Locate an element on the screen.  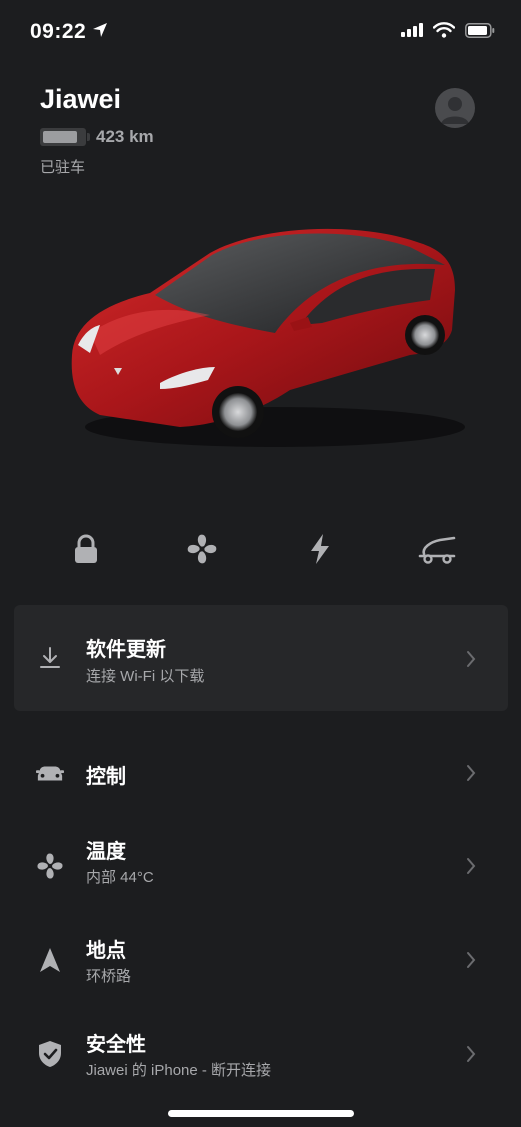
wifi-icon is located at coordinates (444, 30).